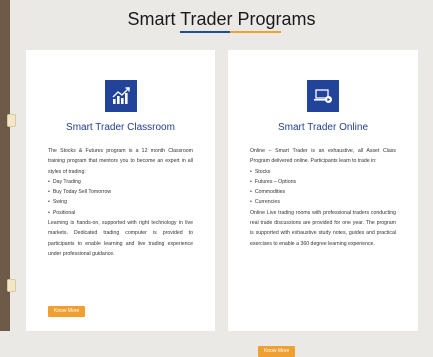  Describe the element at coordinates (120, 182) in the screenshot. I see `list-item: Day Trading` at that location.